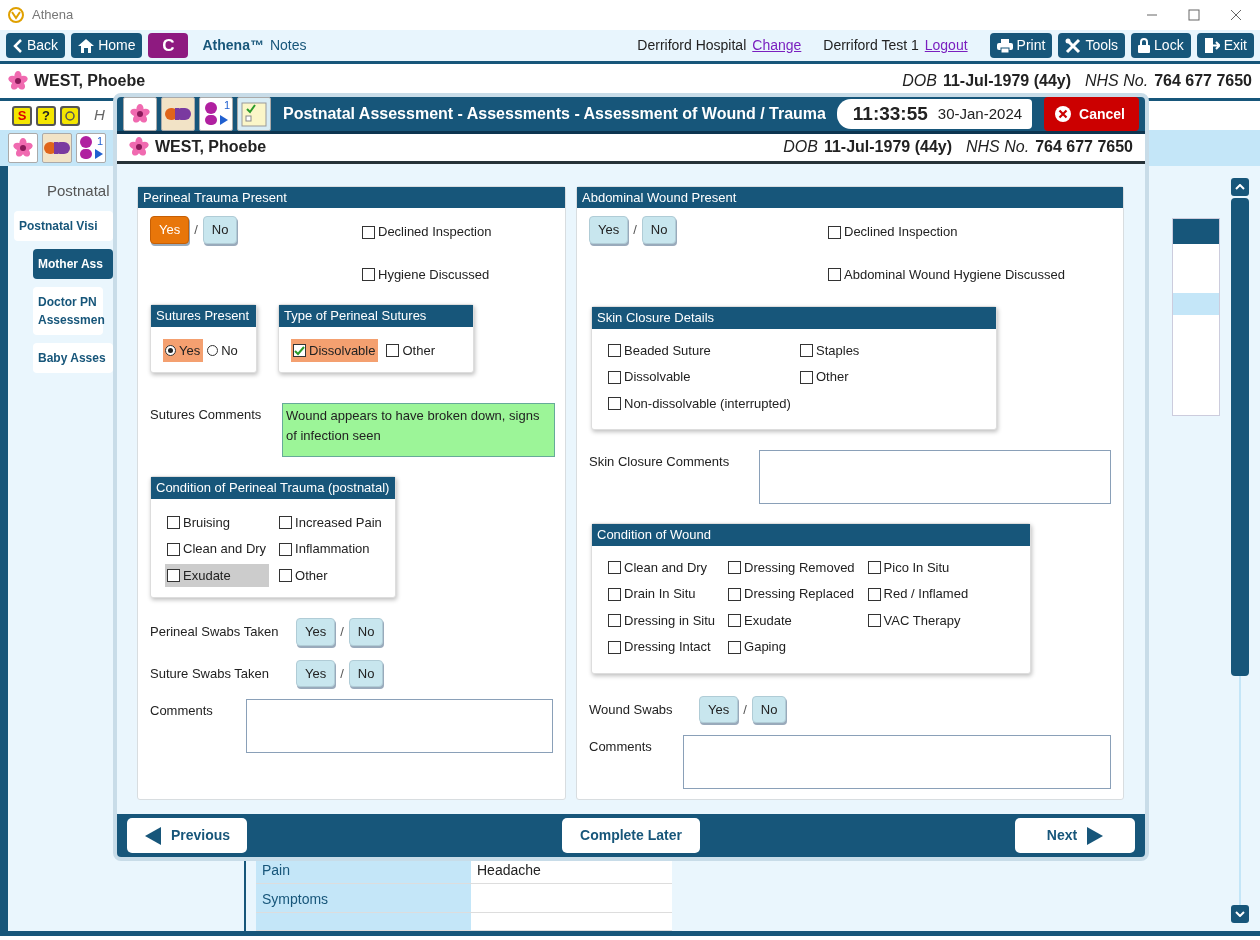 This screenshot has height=940, width=1260. I want to click on field-label: Comments, so click(182, 711).